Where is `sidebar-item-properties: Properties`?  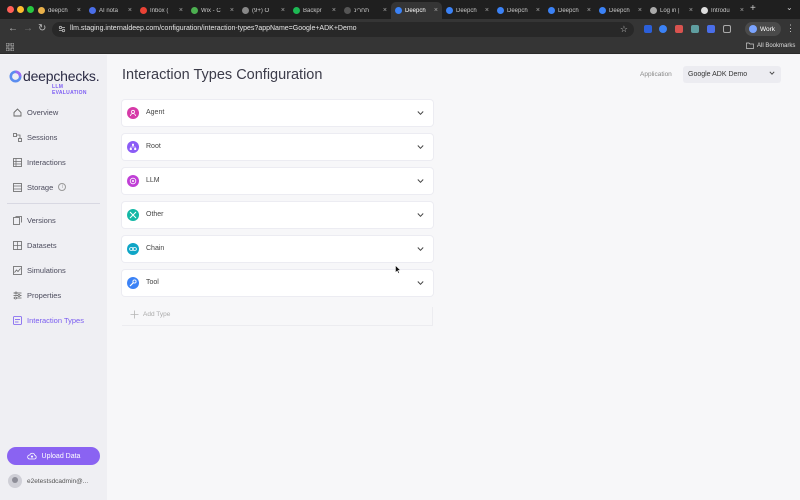 sidebar-item-properties: Properties is located at coordinates (58, 295).